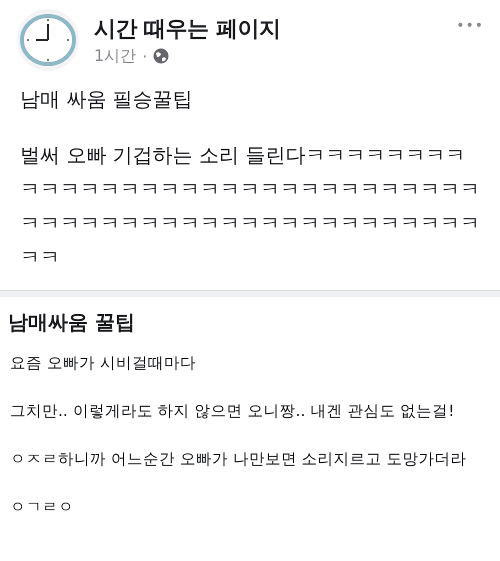  What do you see at coordinates (107, 99) in the screenshot?
I see `post-text: 남매 싸움 필승꿀팁` at bounding box center [107, 99].